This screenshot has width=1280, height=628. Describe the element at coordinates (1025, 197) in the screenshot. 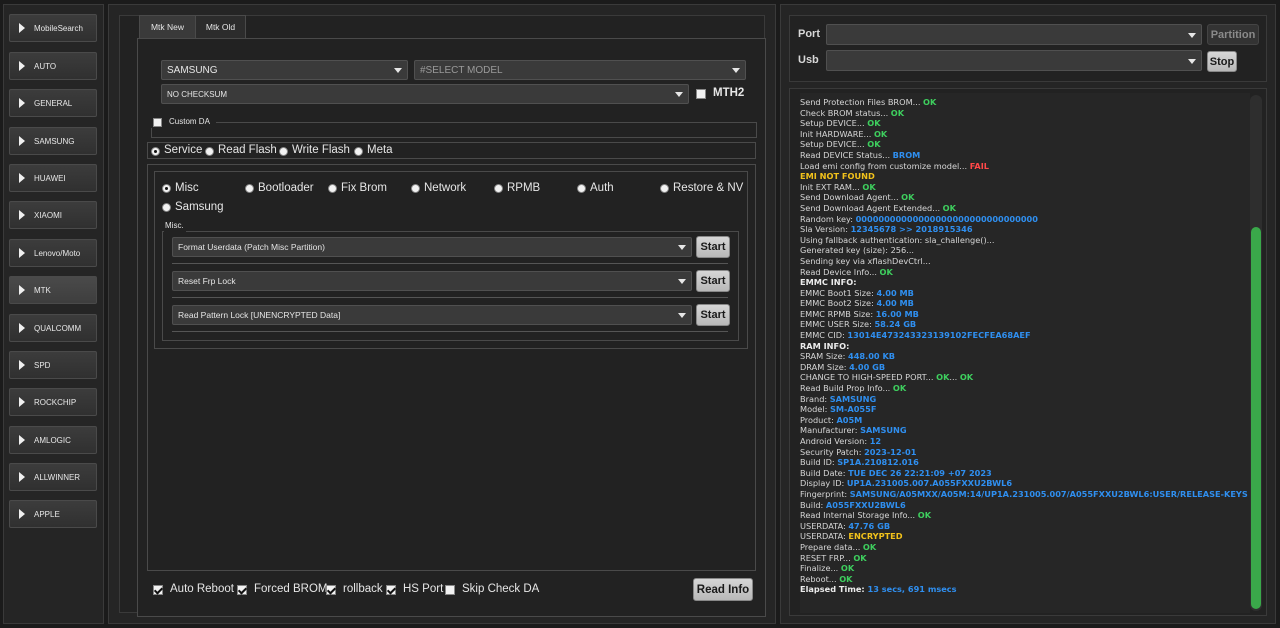

I see `log-line: Send Download Agent... OK` at that location.